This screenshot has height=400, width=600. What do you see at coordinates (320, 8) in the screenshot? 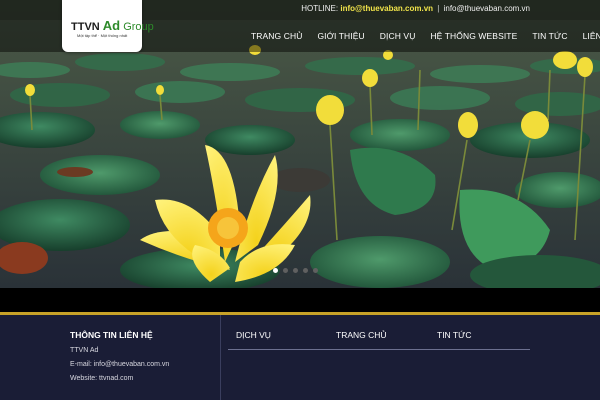
I see `hotline-label: HOTLINE:` at bounding box center [320, 8].